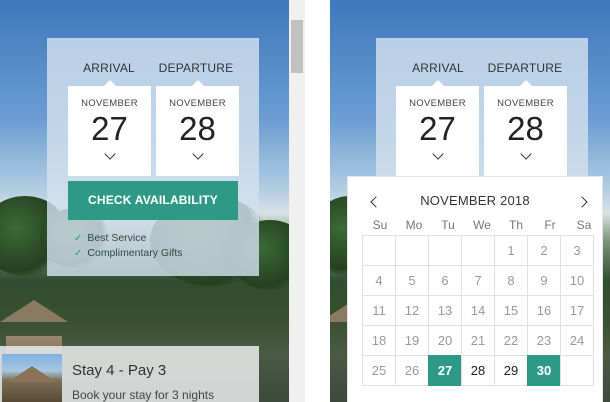  What do you see at coordinates (515, 225) in the screenshot?
I see `weekday-label: Th` at bounding box center [515, 225].